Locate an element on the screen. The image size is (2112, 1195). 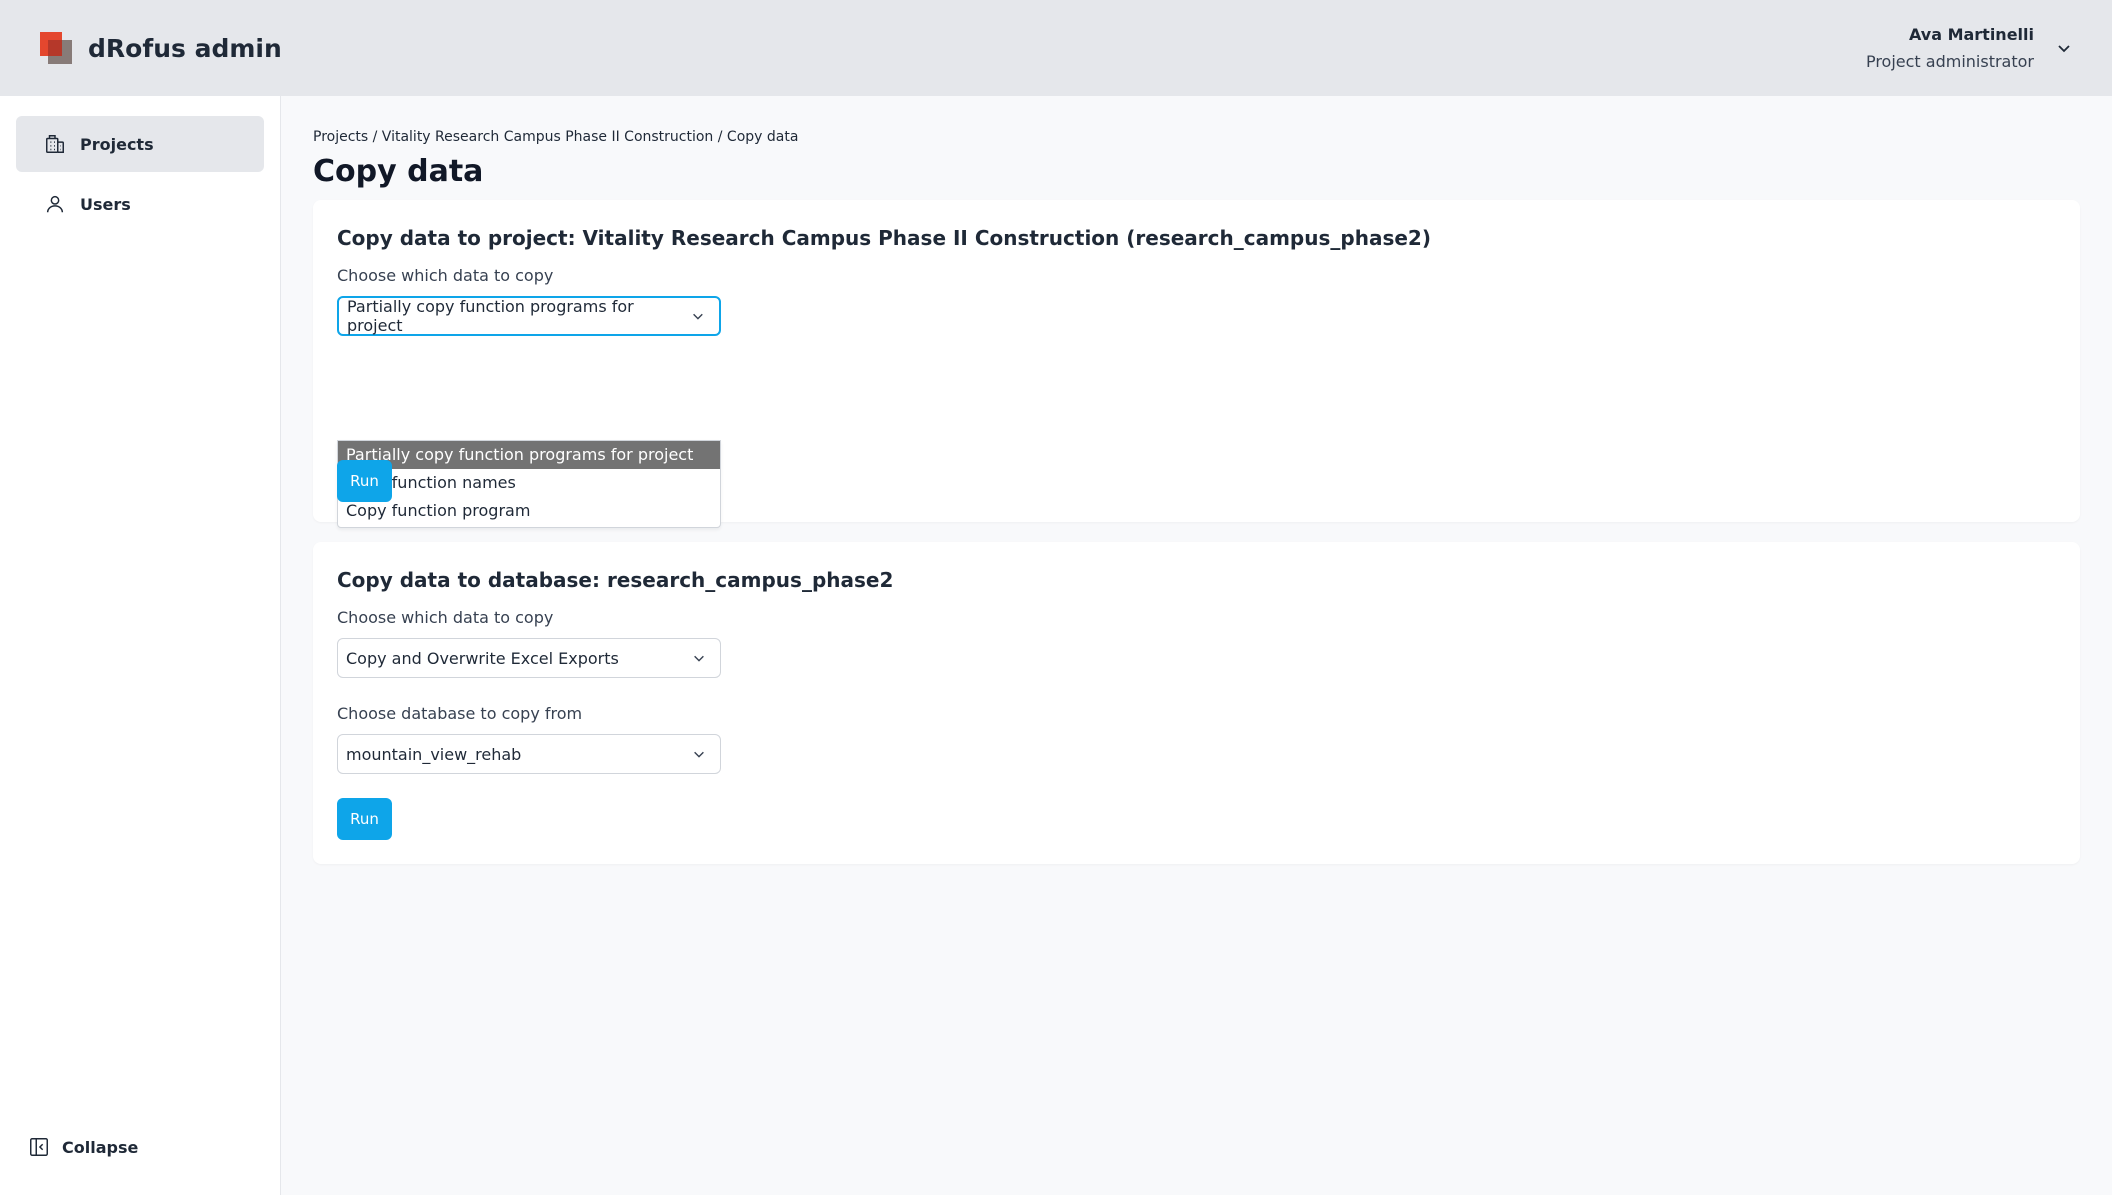
dropdown-option: Copy function names is located at coordinates (529, 483).